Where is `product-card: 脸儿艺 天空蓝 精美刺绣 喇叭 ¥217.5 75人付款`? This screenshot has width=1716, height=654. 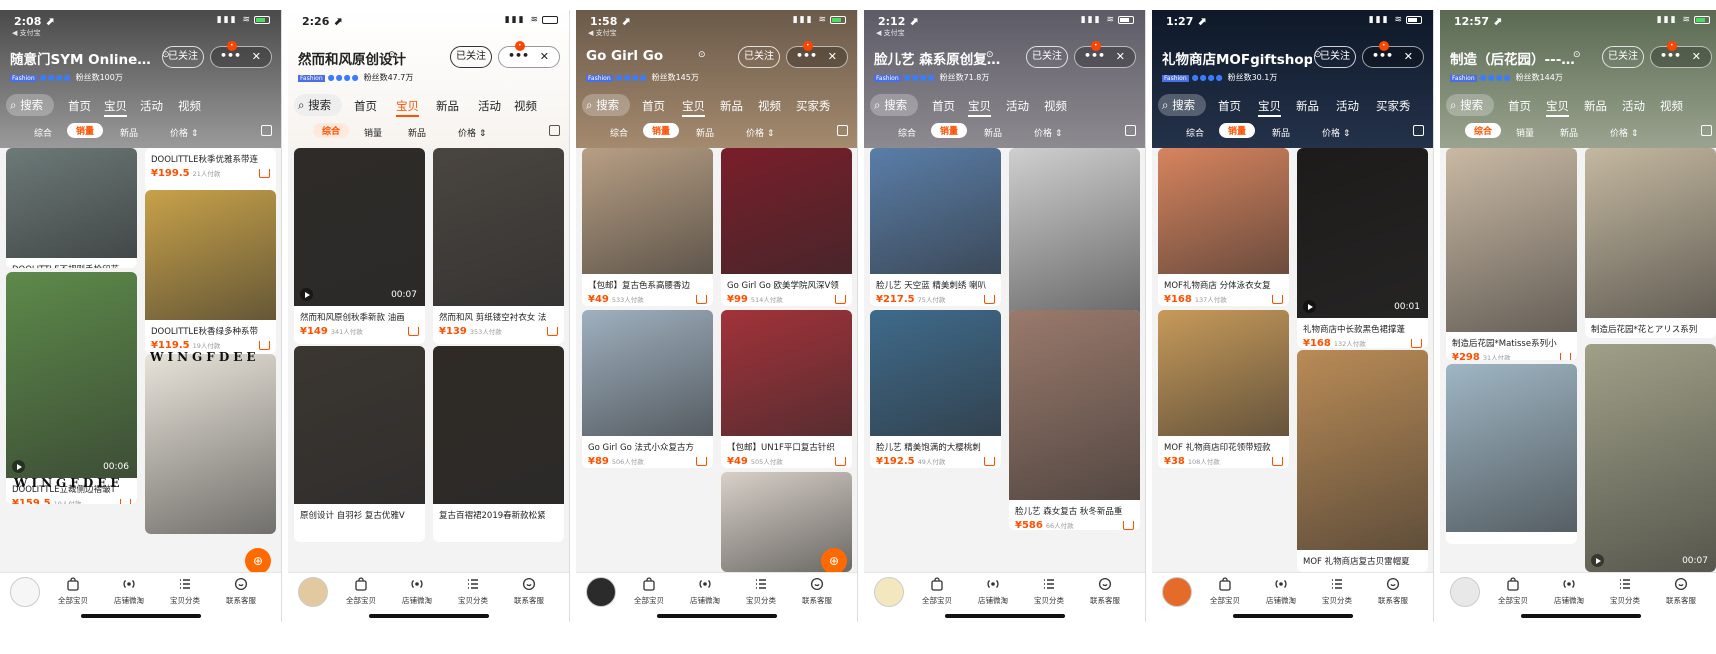
product-card: 脸儿艺 天空蓝 精美刺绣 喇叭 ¥217.5 75人付款 is located at coordinates (935, 227).